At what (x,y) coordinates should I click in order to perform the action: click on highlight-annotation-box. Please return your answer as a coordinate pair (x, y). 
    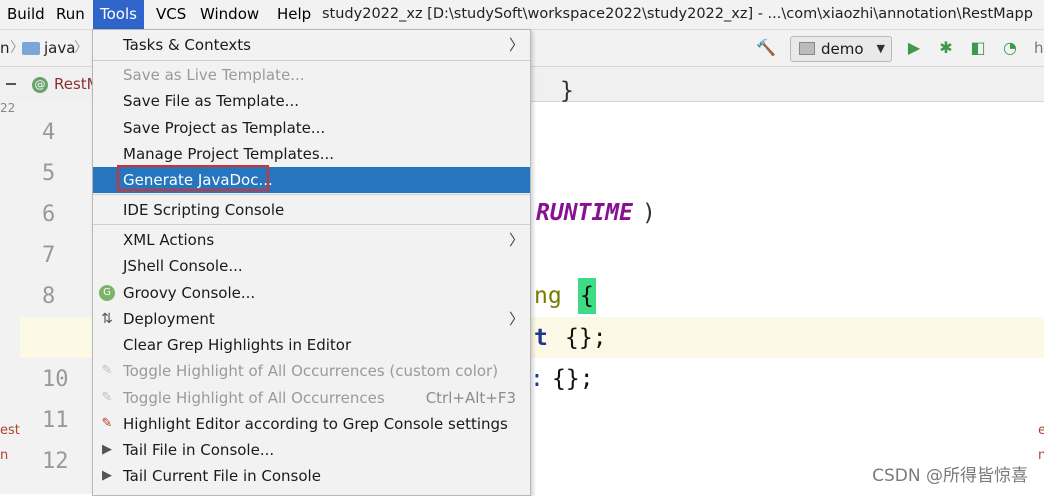
    Looking at the image, I should click on (193, 178).